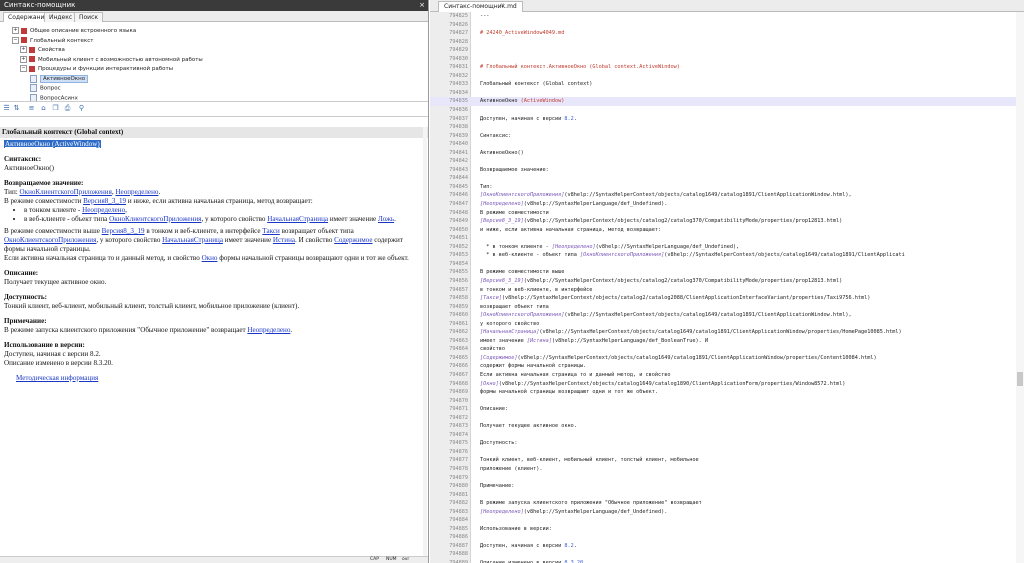 The width and height of the screenshot is (1024, 563). What do you see at coordinates (725, 324) in the screenshot?
I see `code-line: 794861 у которого свойство` at bounding box center [725, 324].